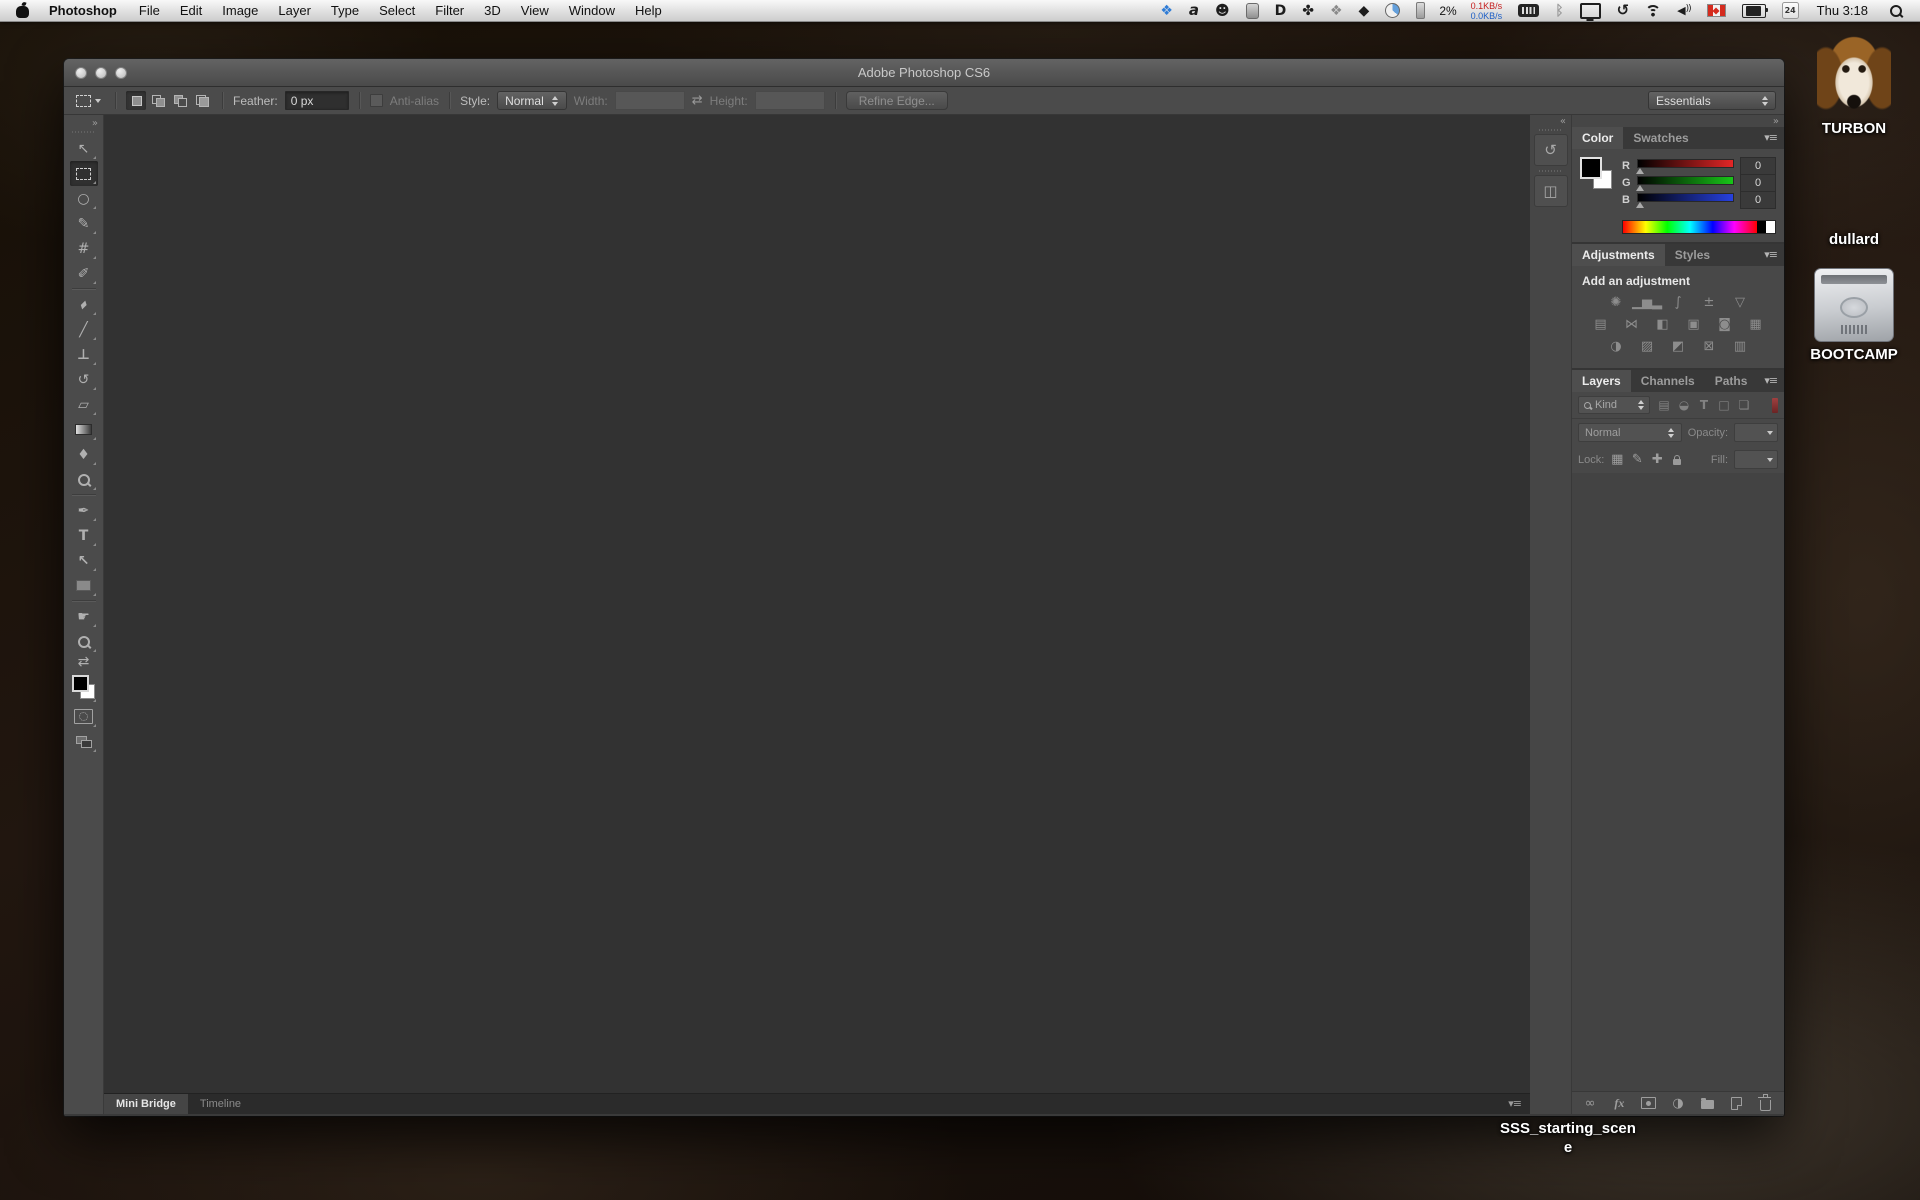  What do you see at coordinates (1770, 138) in the screenshot?
I see `color-panel-menu-icon: ▾≡` at bounding box center [1770, 138].